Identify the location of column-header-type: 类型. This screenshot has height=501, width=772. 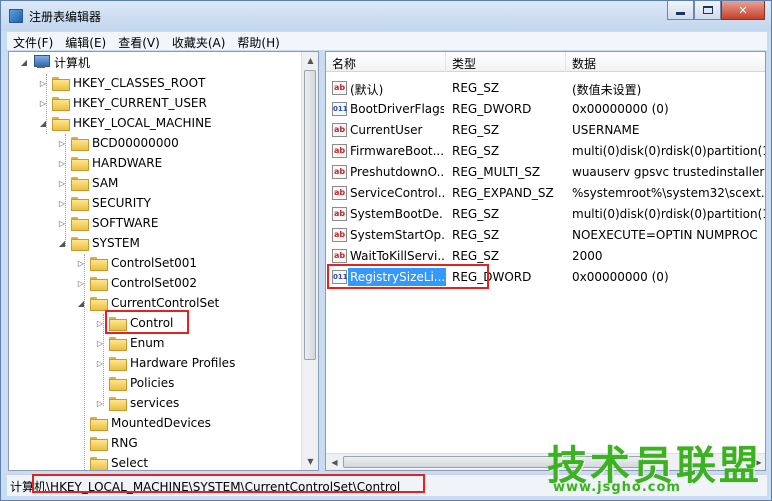
(506, 62).